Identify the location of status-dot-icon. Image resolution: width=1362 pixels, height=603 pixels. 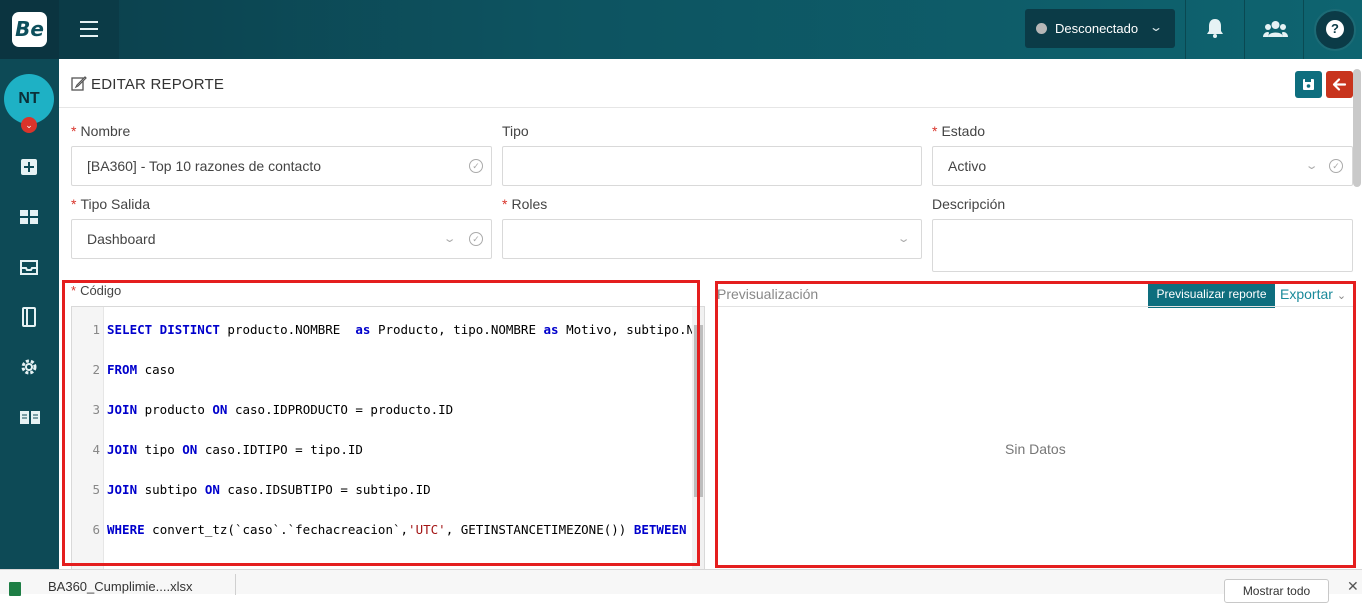
(1041, 28).